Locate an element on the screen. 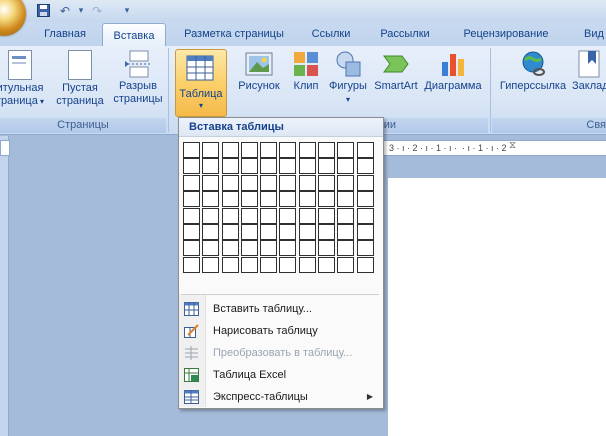 The width and height of the screenshot is (606, 436). bookmark-button: Заклад is located at coordinates (589, 71).